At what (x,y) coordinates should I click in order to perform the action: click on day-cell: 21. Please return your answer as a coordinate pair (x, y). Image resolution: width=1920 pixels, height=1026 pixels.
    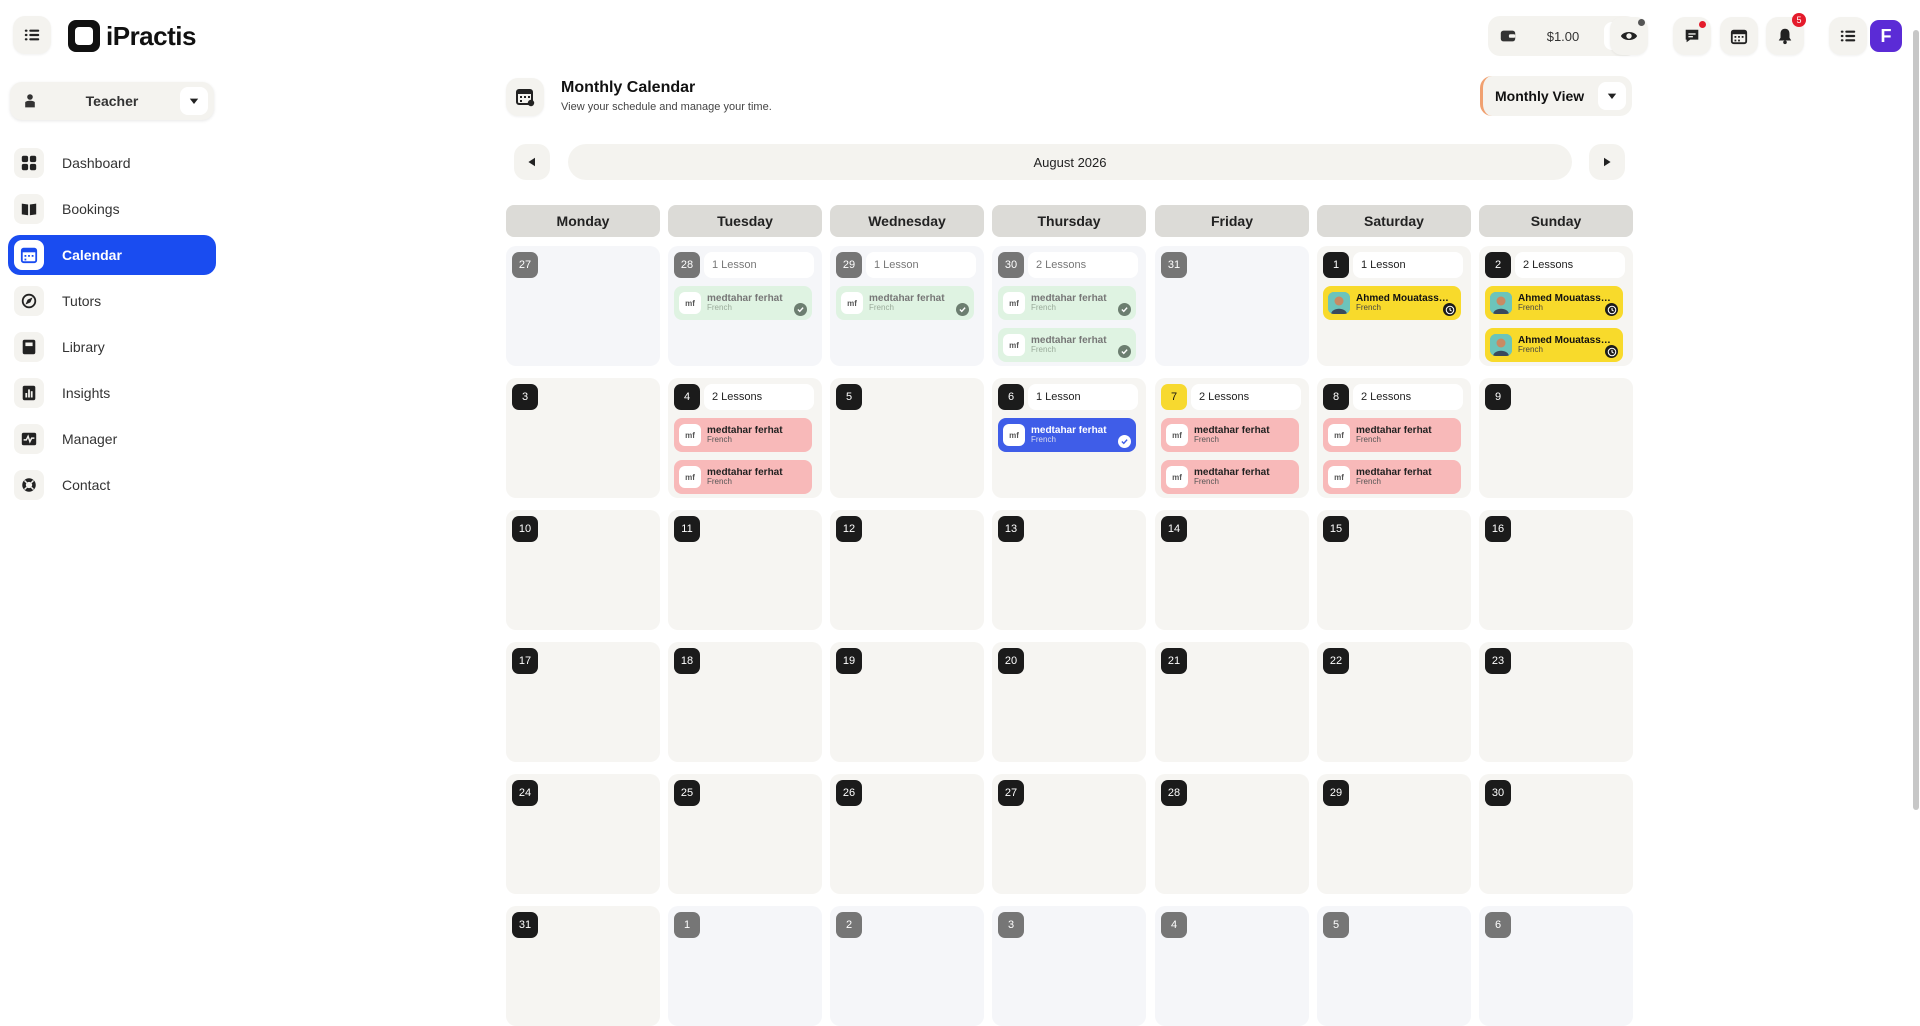
    Looking at the image, I should click on (1232, 702).